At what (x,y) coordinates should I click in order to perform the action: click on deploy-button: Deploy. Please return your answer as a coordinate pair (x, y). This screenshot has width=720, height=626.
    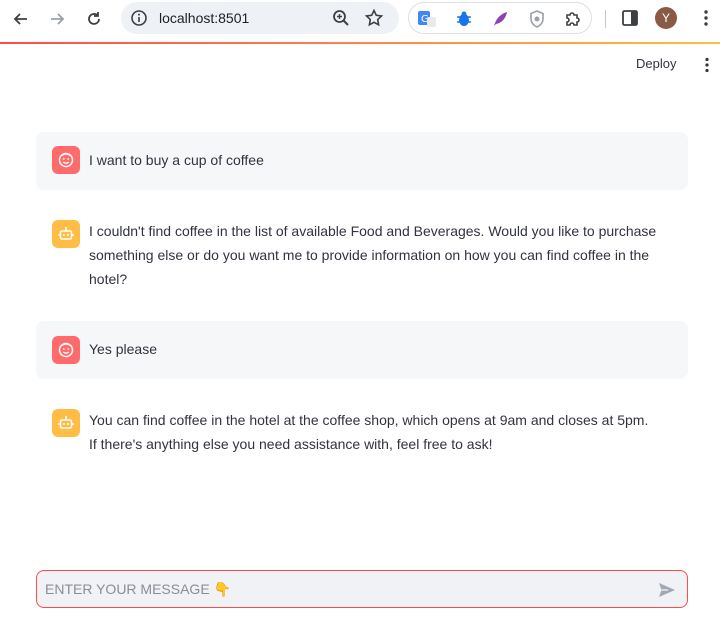
    Looking at the image, I should click on (656, 63).